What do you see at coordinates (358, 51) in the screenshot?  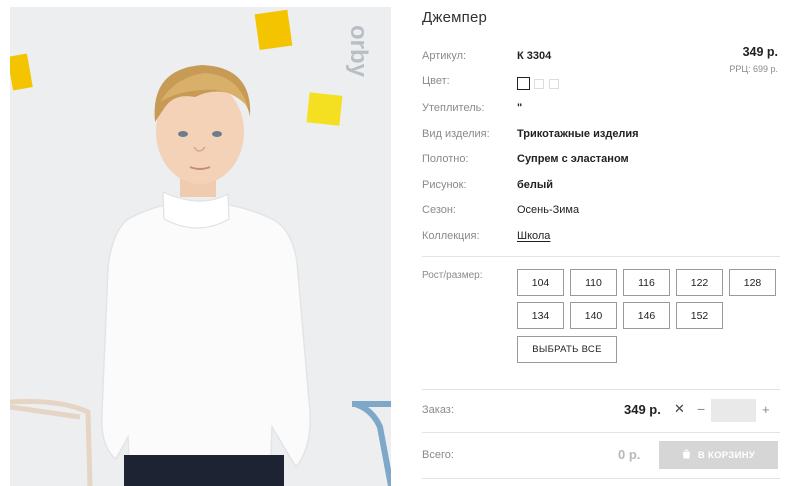 I see `brand-watermark: orby` at bounding box center [358, 51].